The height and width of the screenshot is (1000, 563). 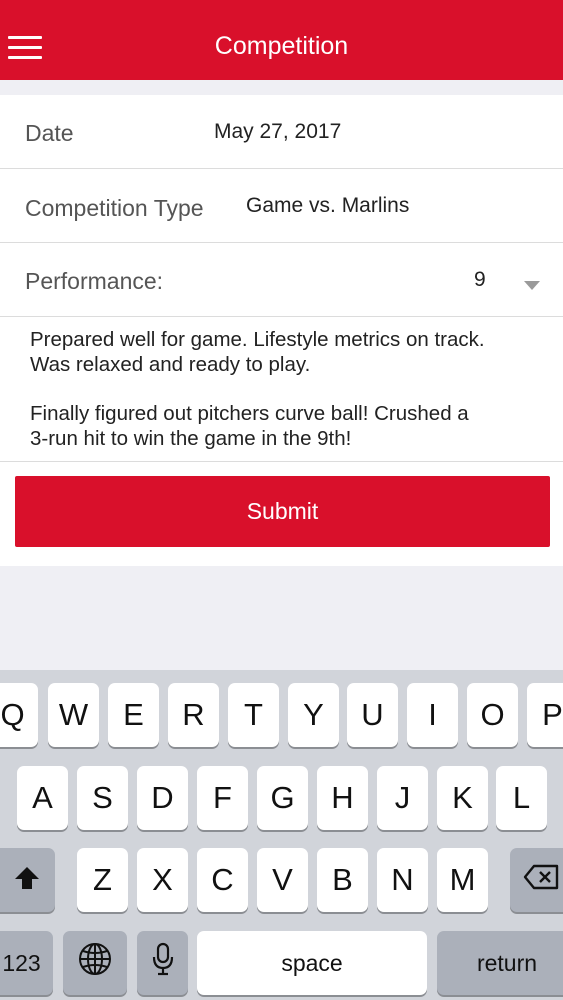 What do you see at coordinates (313, 715) in the screenshot?
I see `key-y: Y` at bounding box center [313, 715].